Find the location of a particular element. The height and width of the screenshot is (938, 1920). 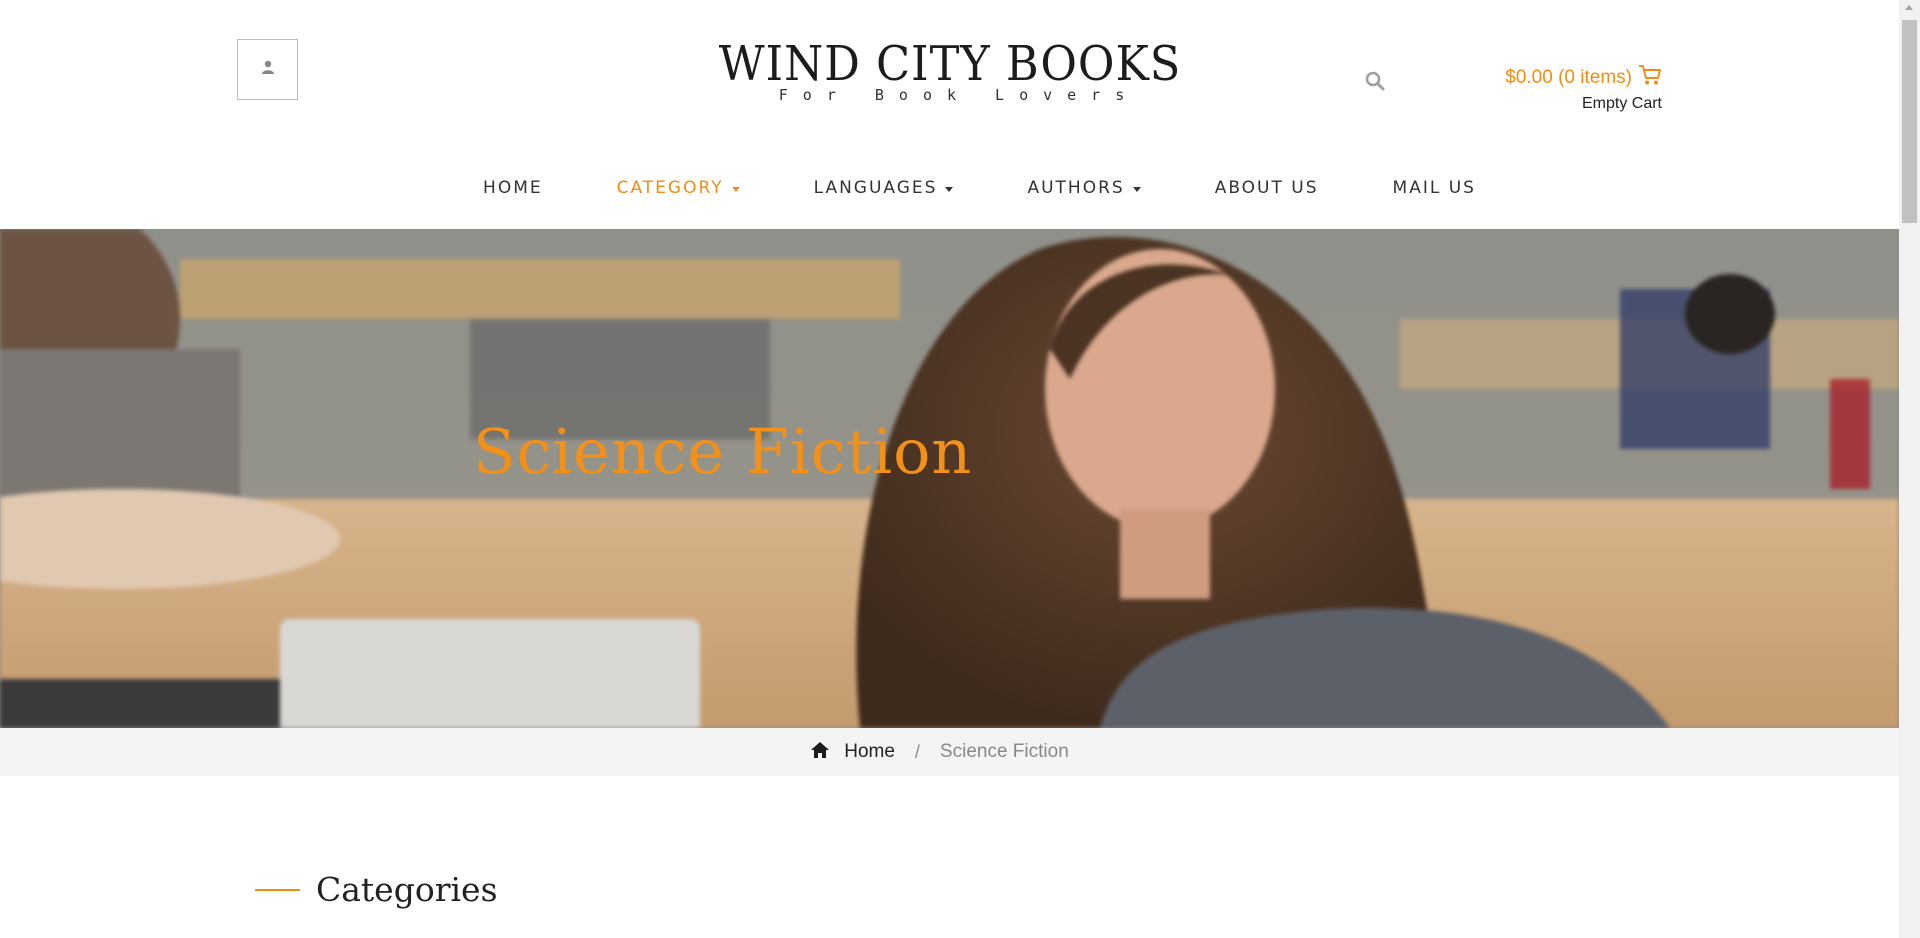

brand-title: WIND CITY BOOKS is located at coordinates (950, 64).